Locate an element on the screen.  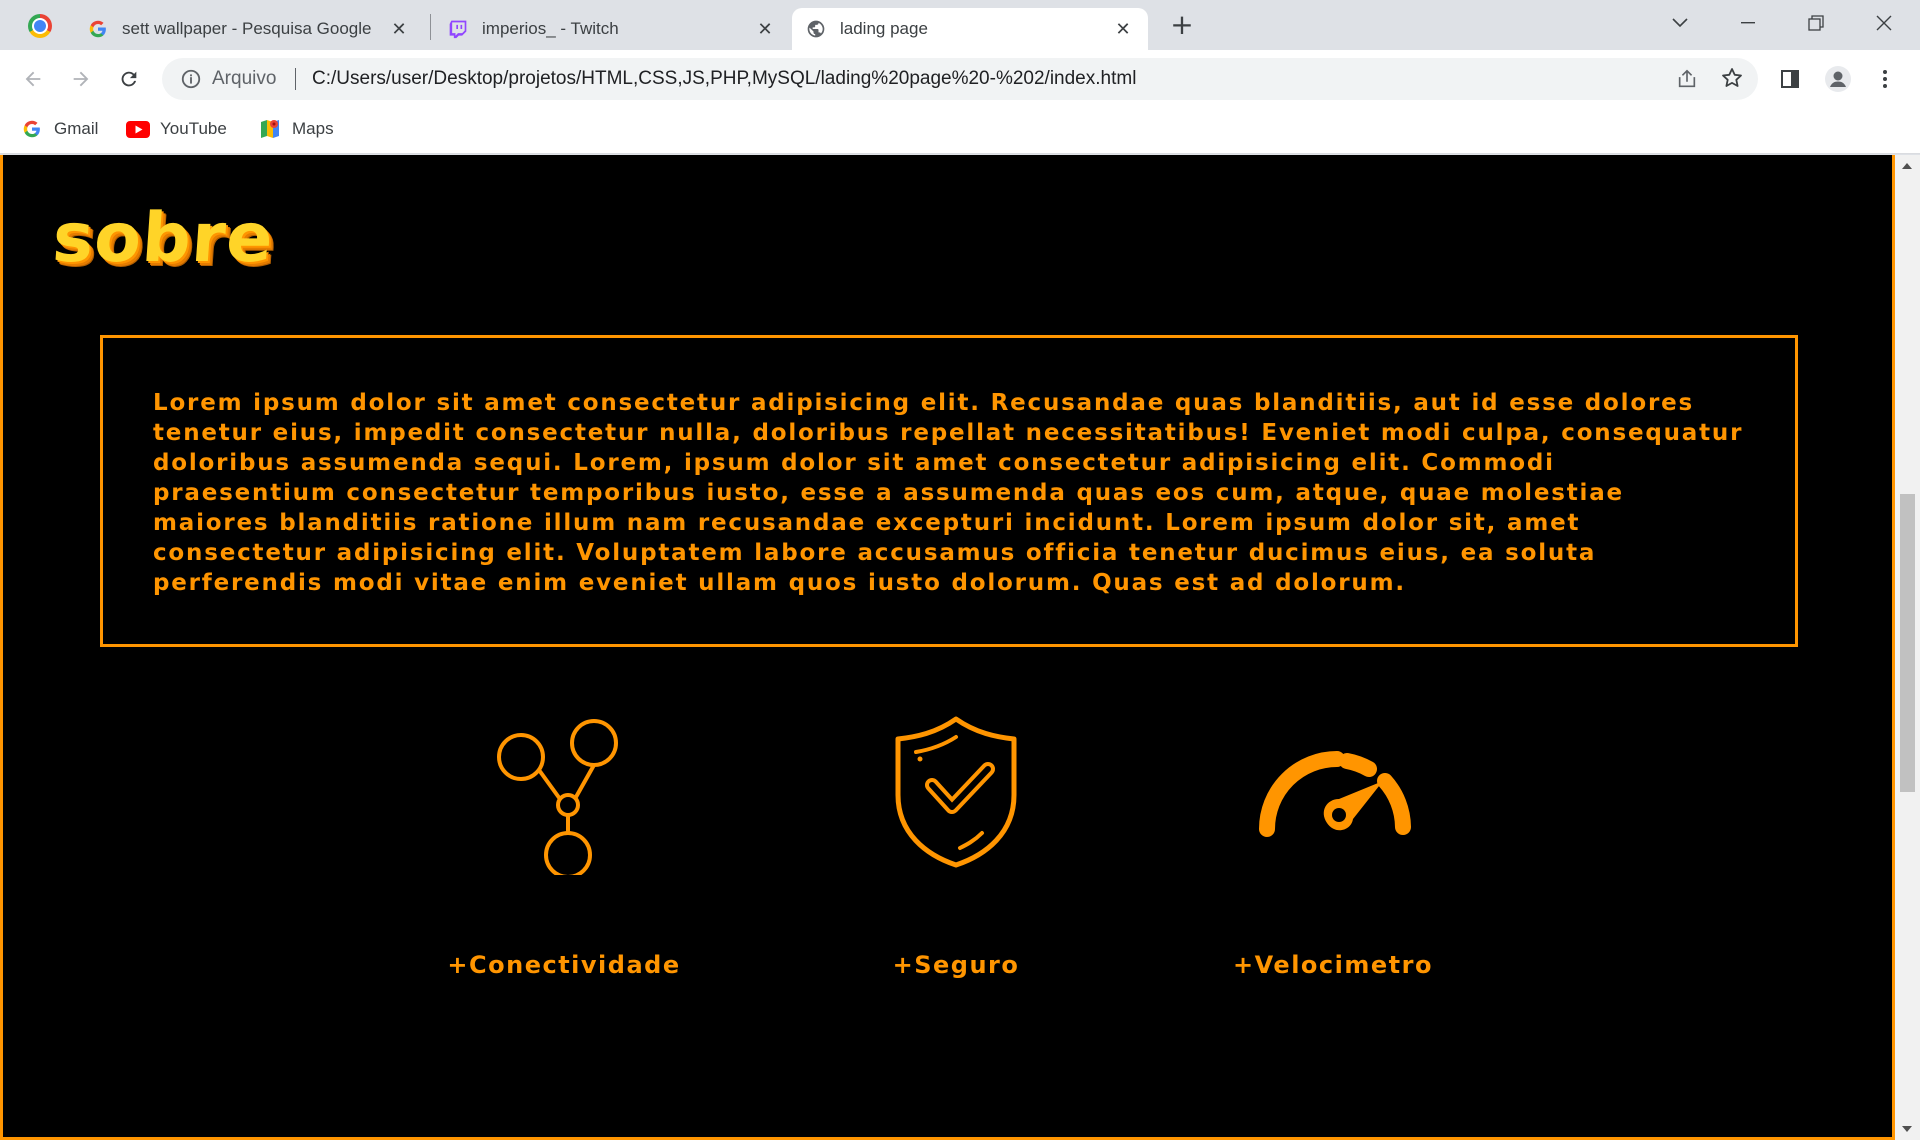
tab-search-chevron-icon is located at coordinates (1680, 23).